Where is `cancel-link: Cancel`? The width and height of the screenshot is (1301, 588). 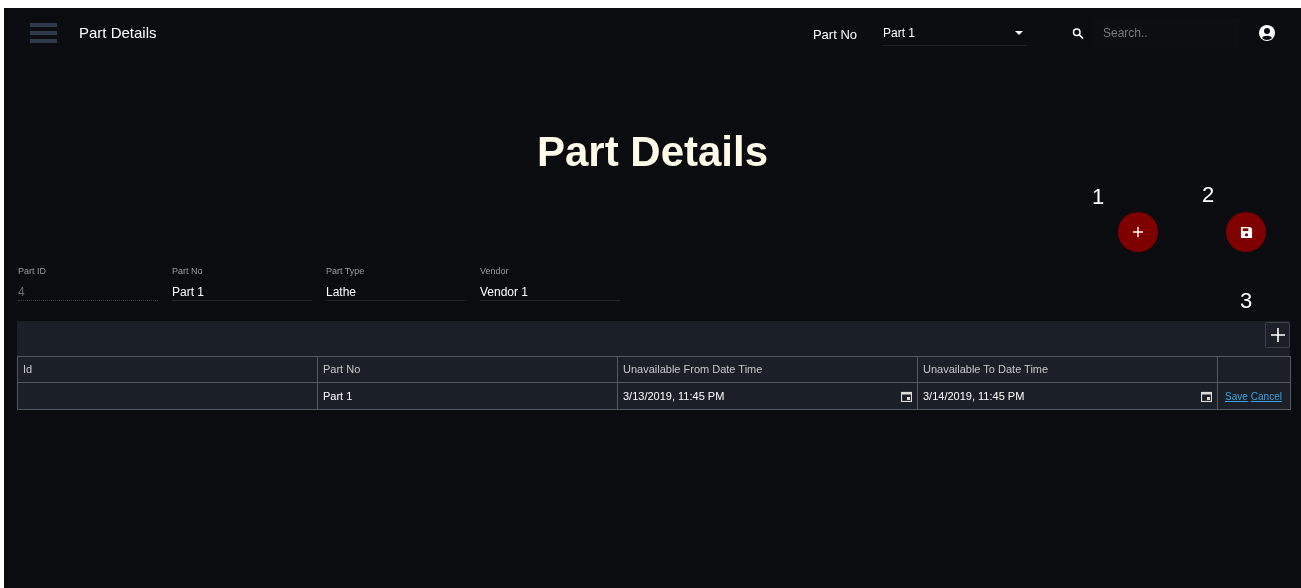
cancel-link: Cancel is located at coordinates (1266, 396).